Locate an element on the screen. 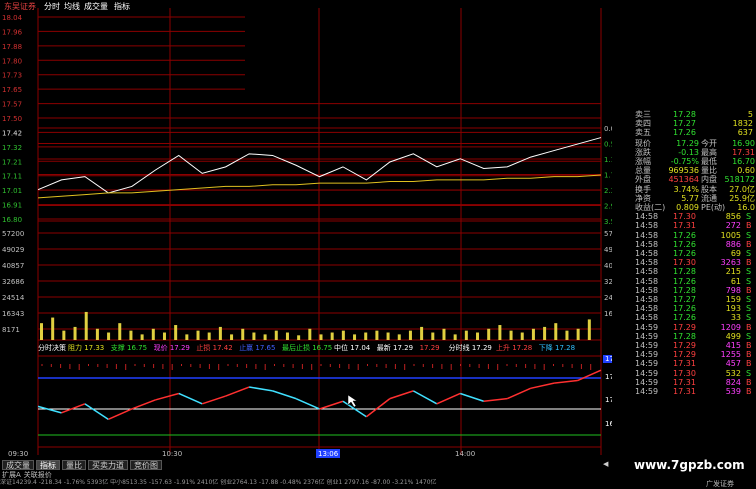  bottom-tab-buy-sell: 买卖力道 is located at coordinates (108, 465).